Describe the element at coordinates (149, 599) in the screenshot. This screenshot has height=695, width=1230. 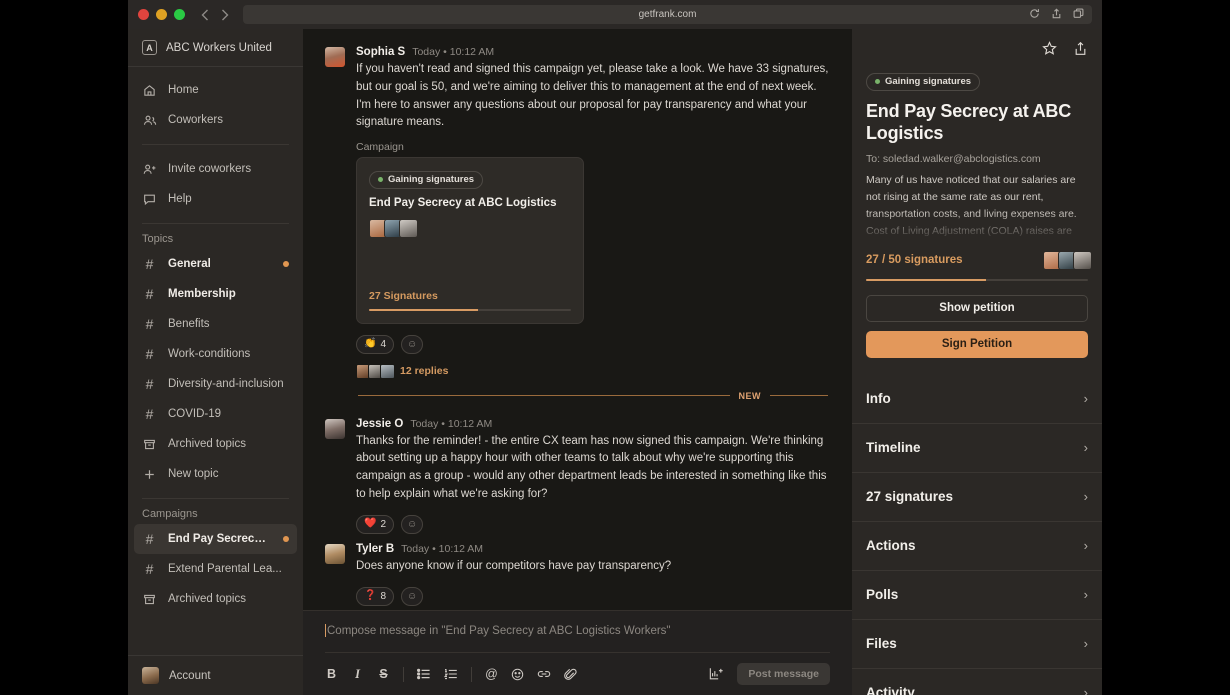
I see `archive-icon` at that location.